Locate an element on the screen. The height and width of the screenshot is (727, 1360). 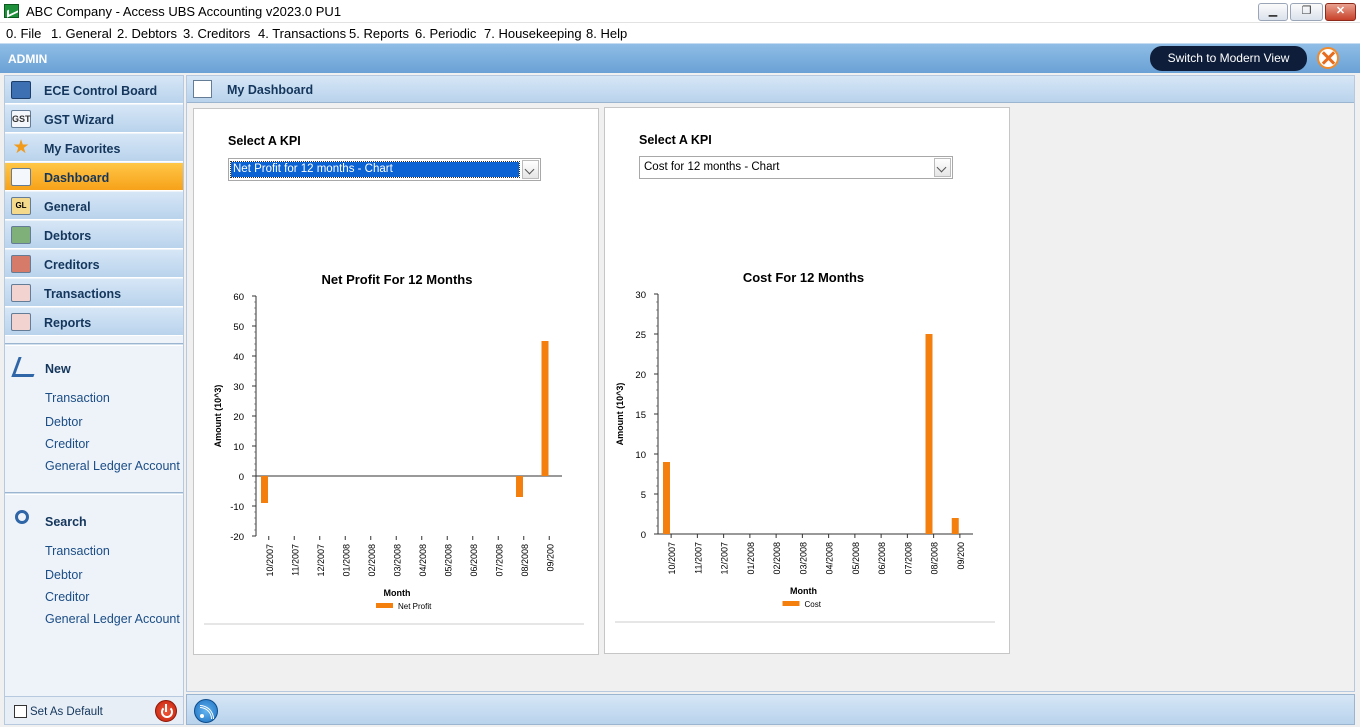
sidebar-item-transactions: Transactions is located at coordinates (94, 293).